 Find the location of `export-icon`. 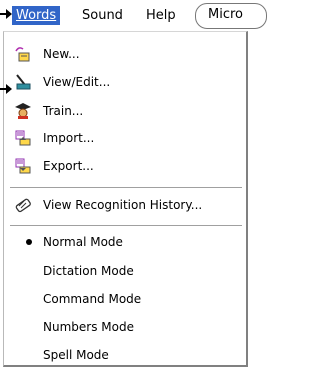

export-icon is located at coordinates (23, 166).